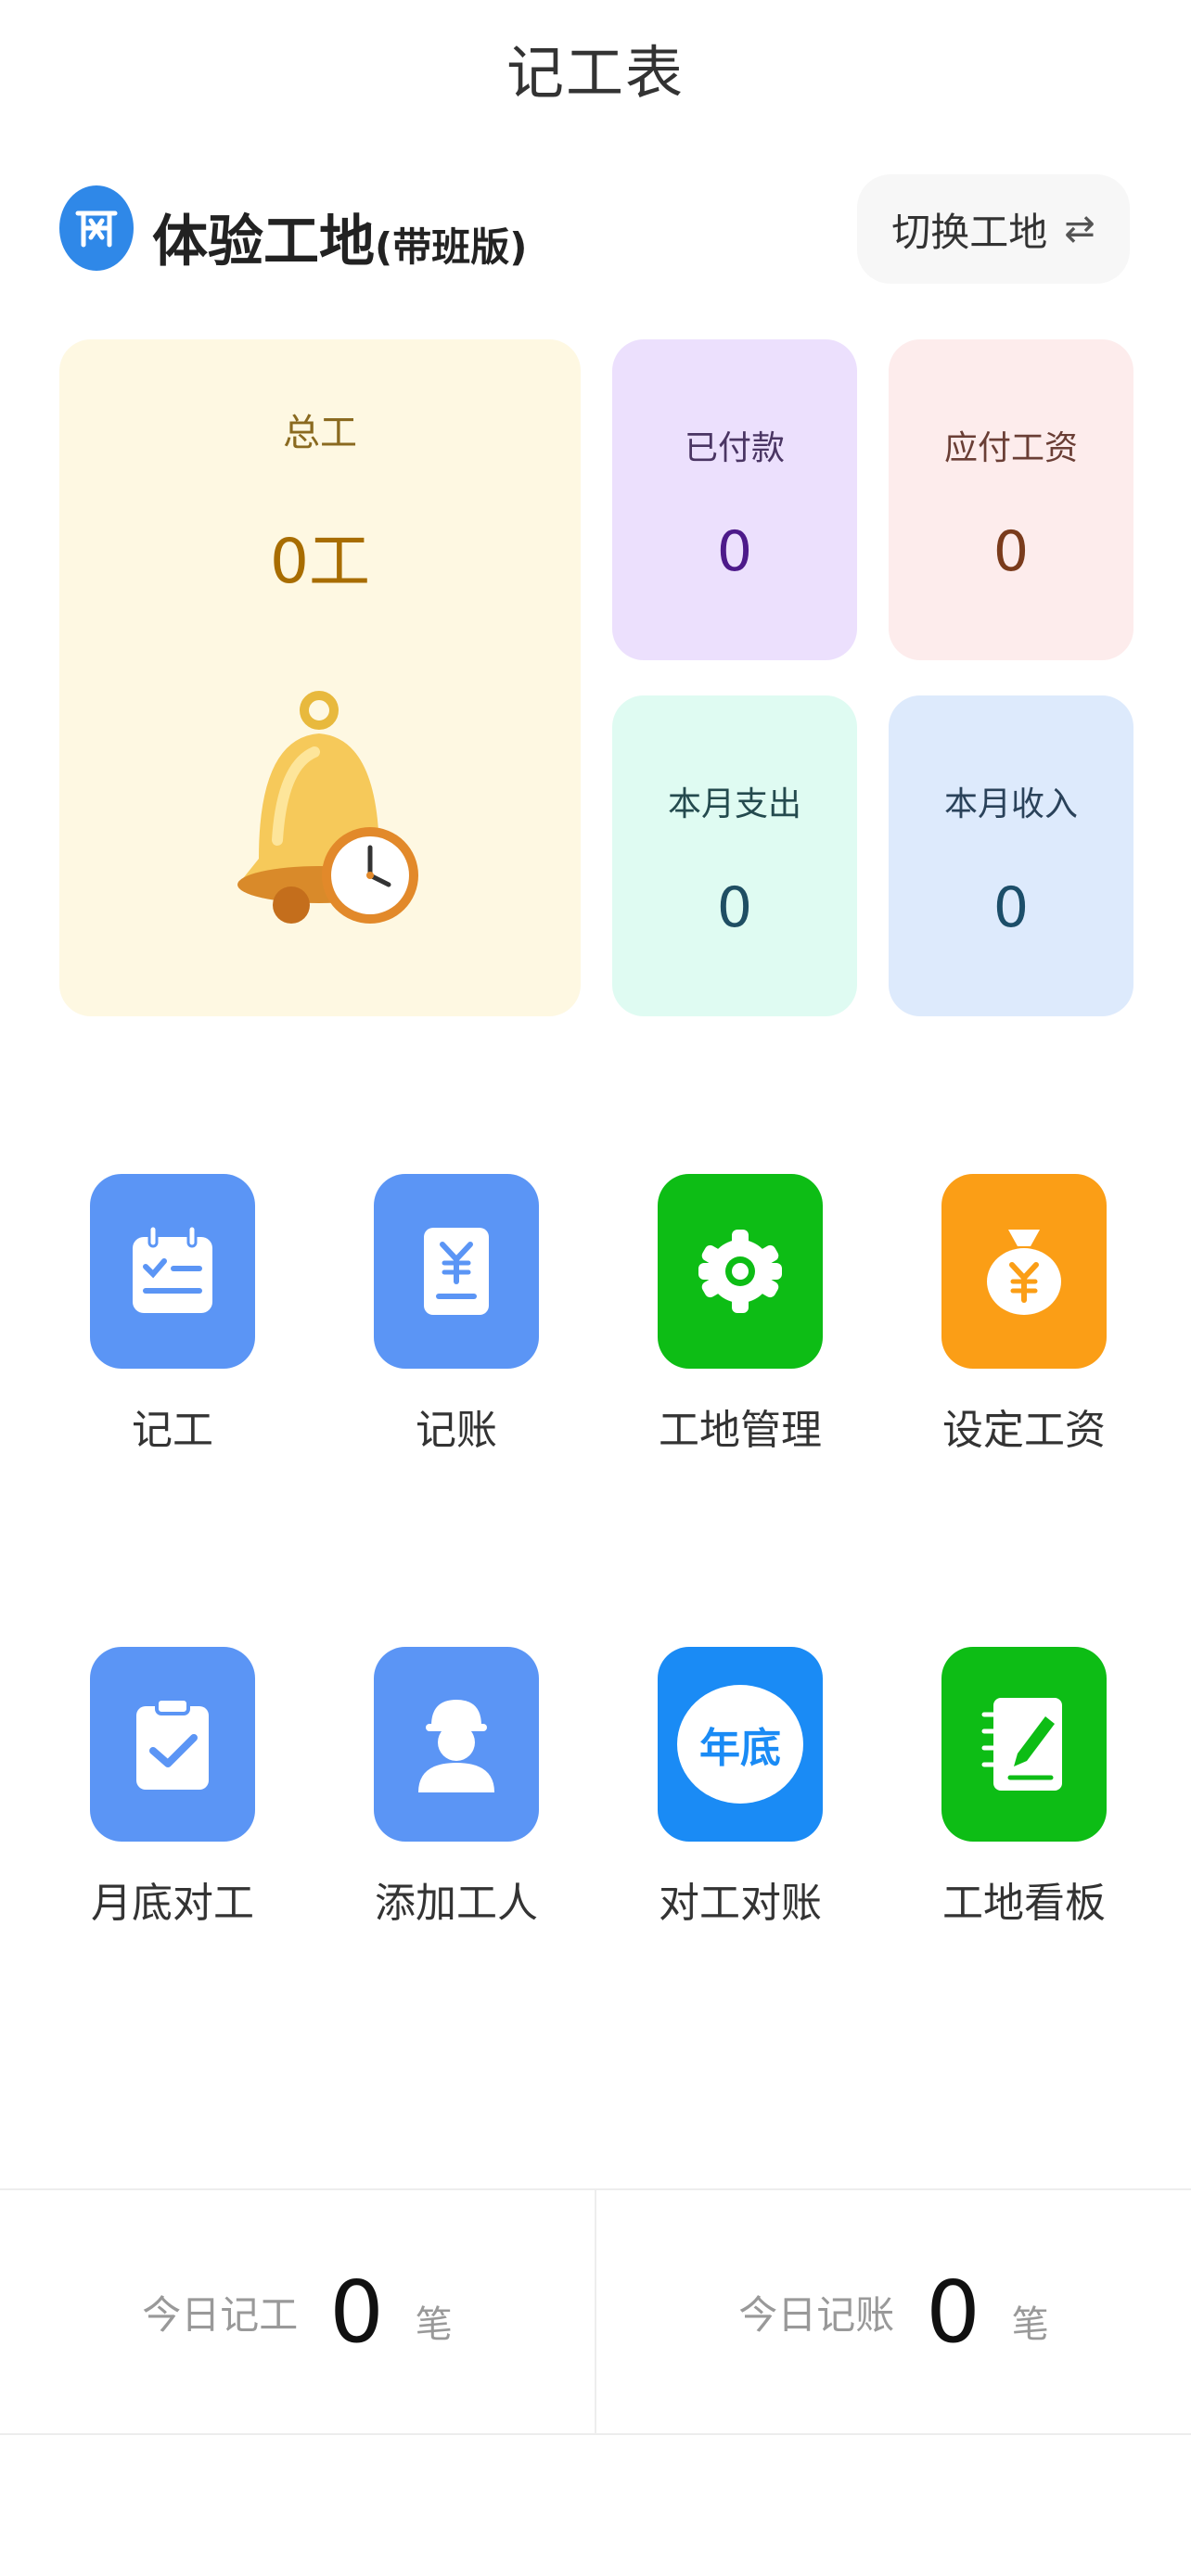 The width and height of the screenshot is (1191, 2576). What do you see at coordinates (740, 1271) in the screenshot?
I see `gear-icon` at bounding box center [740, 1271].